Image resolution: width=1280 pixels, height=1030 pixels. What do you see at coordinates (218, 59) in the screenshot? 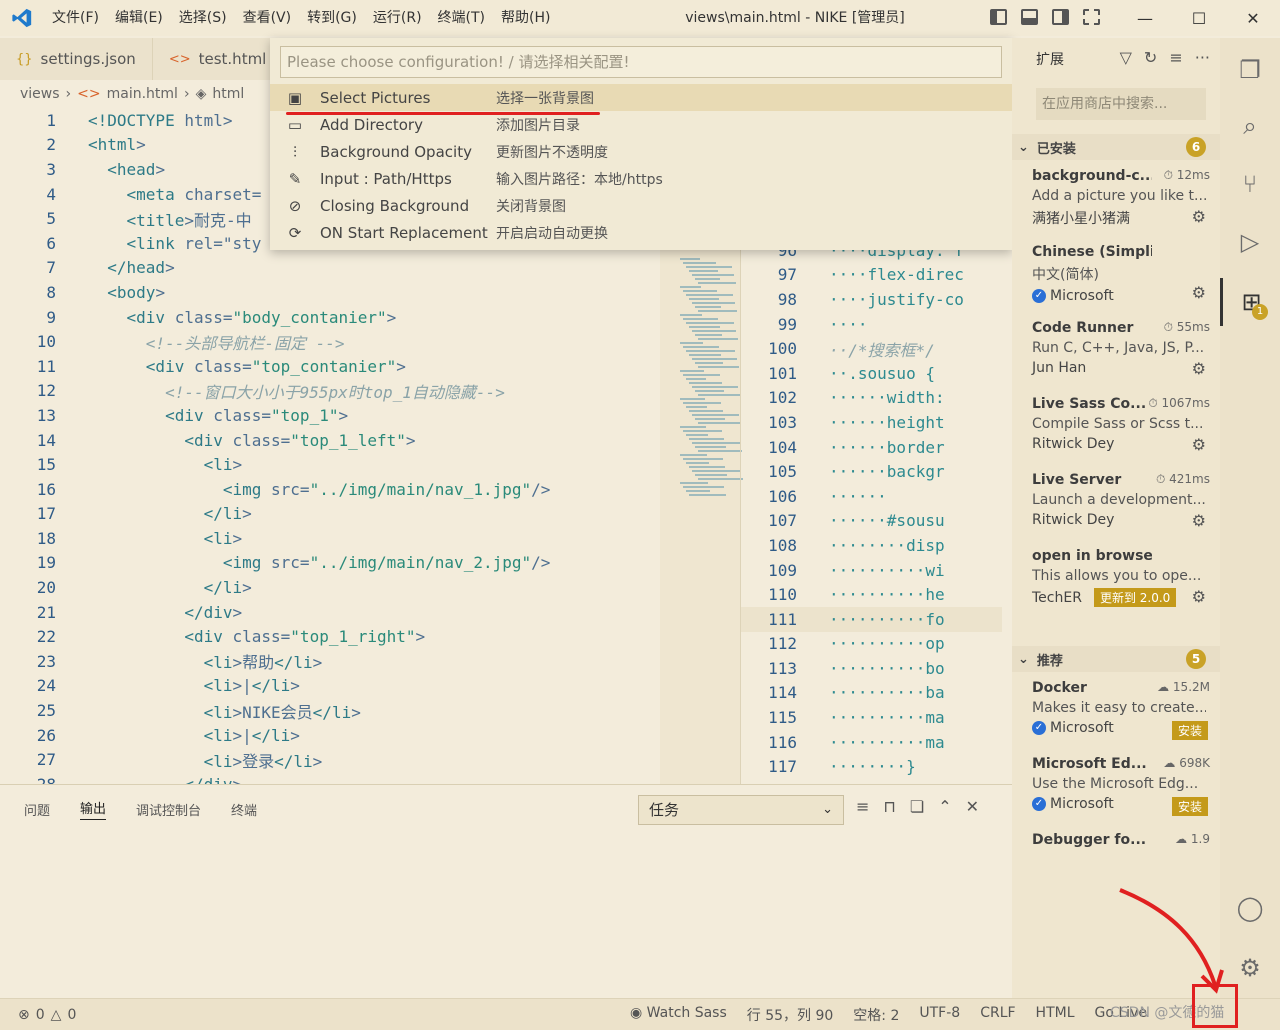
I see `tab-test-html: <> test.html` at bounding box center [218, 59].